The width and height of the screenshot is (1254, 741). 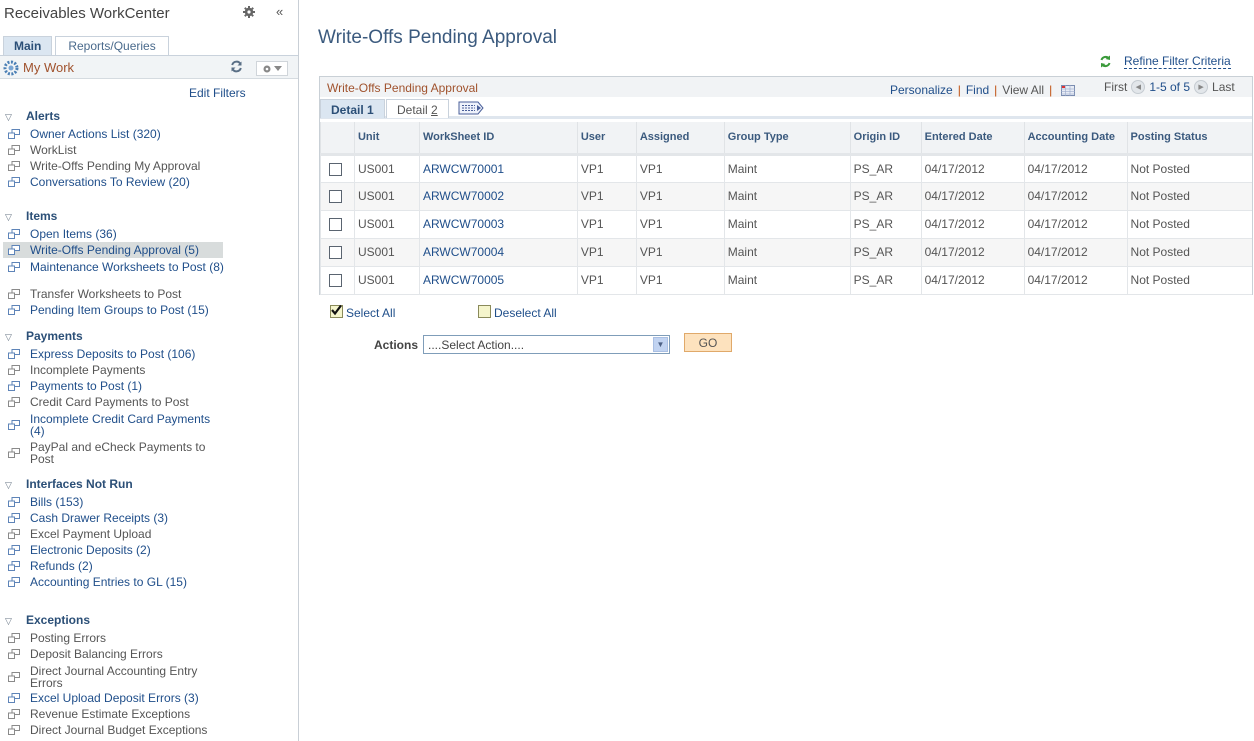 What do you see at coordinates (921, 90) in the screenshot?
I see `personalize-link: Personalize` at bounding box center [921, 90].